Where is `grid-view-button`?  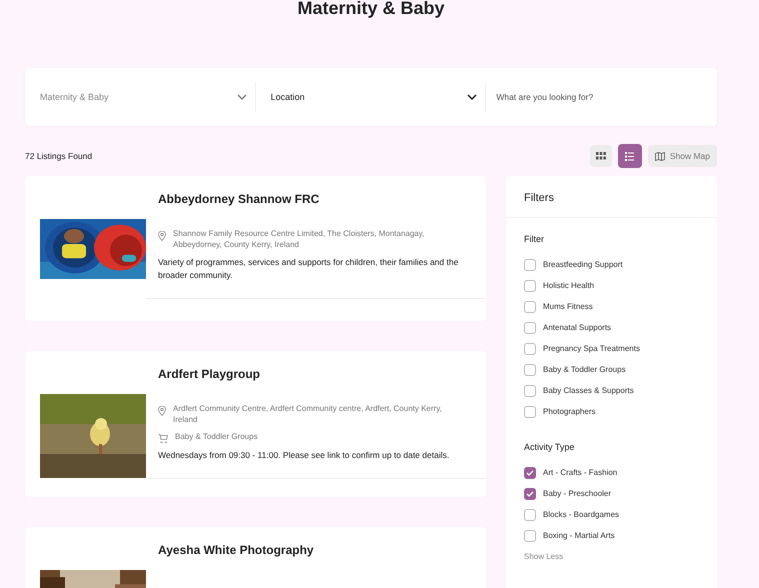 grid-view-button is located at coordinates (601, 156).